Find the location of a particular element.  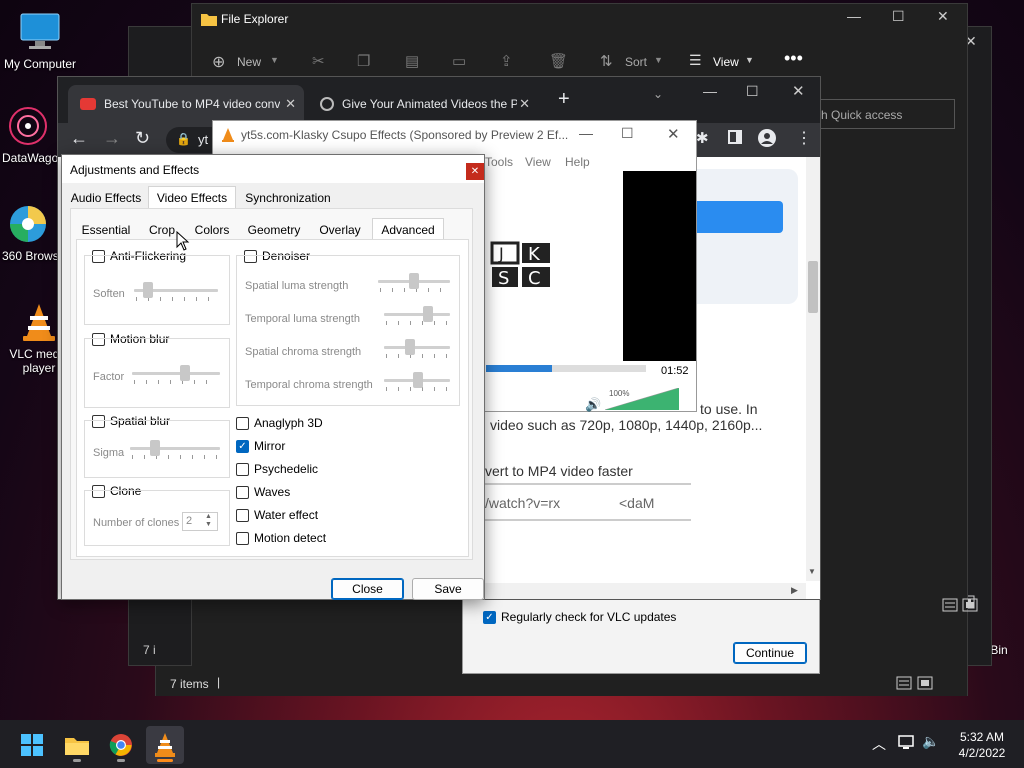

tab-colors: Colors is located at coordinates (212, 230).